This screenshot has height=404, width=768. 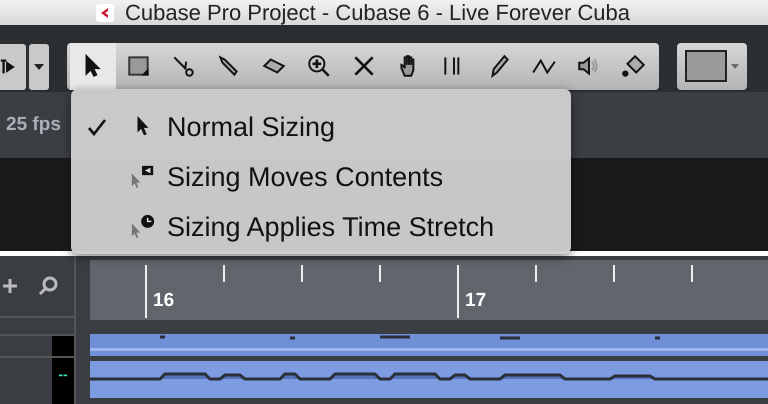 What do you see at coordinates (321, 127) in the screenshot?
I see `menu-item: Normal Sizing` at bounding box center [321, 127].